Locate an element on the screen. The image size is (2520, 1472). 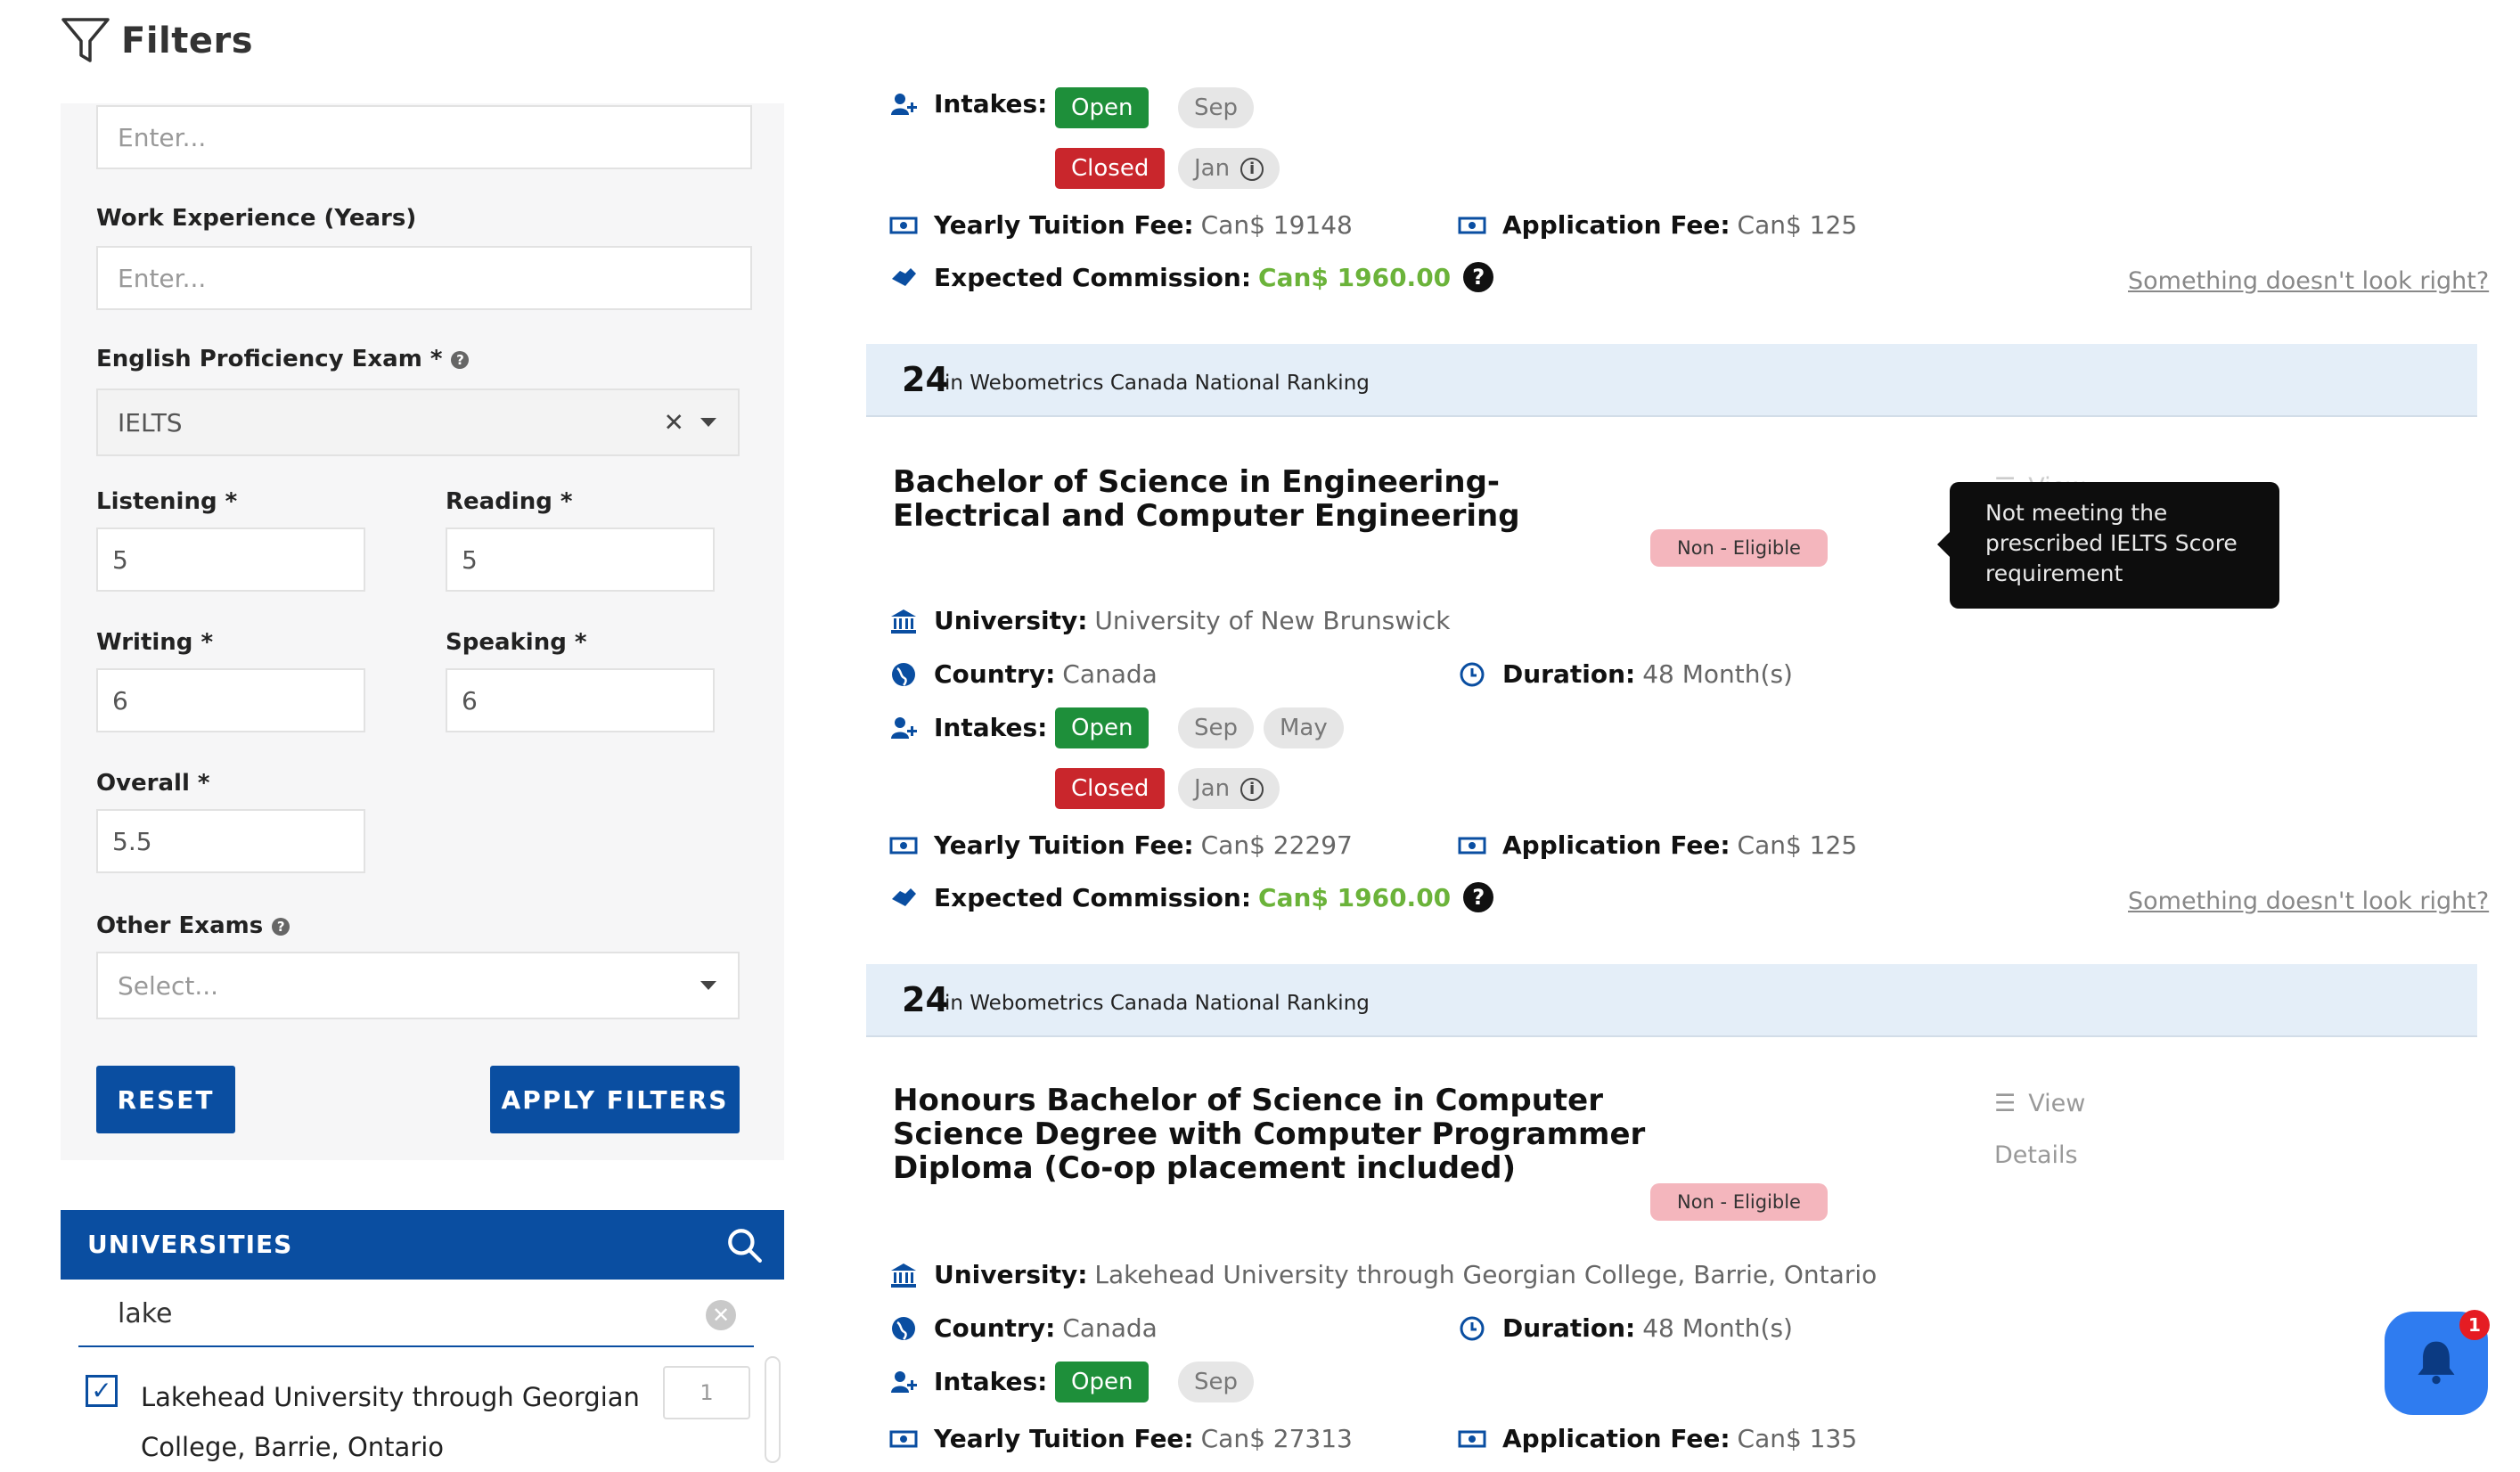
tuition-row: Yearly Tuition Fee: Can$ 19148 is located at coordinates (1121, 225).